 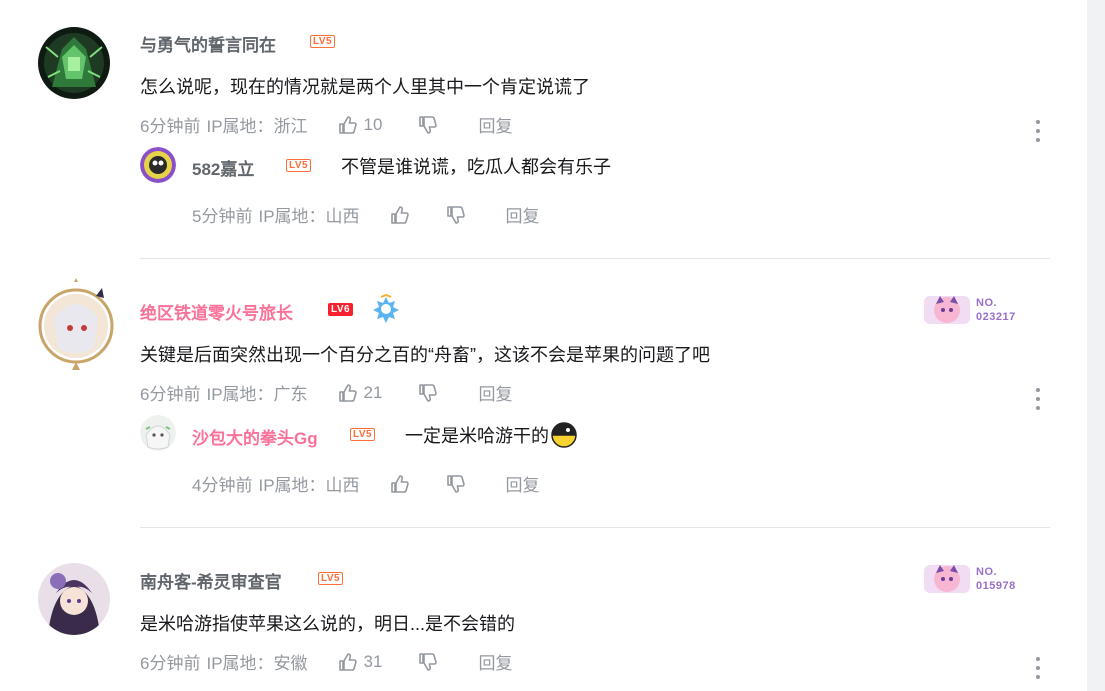 What do you see at coordinates (222, 216) in the screenshot?
I see `reply-time: 5分钟前` at bounding box center [222, 216].